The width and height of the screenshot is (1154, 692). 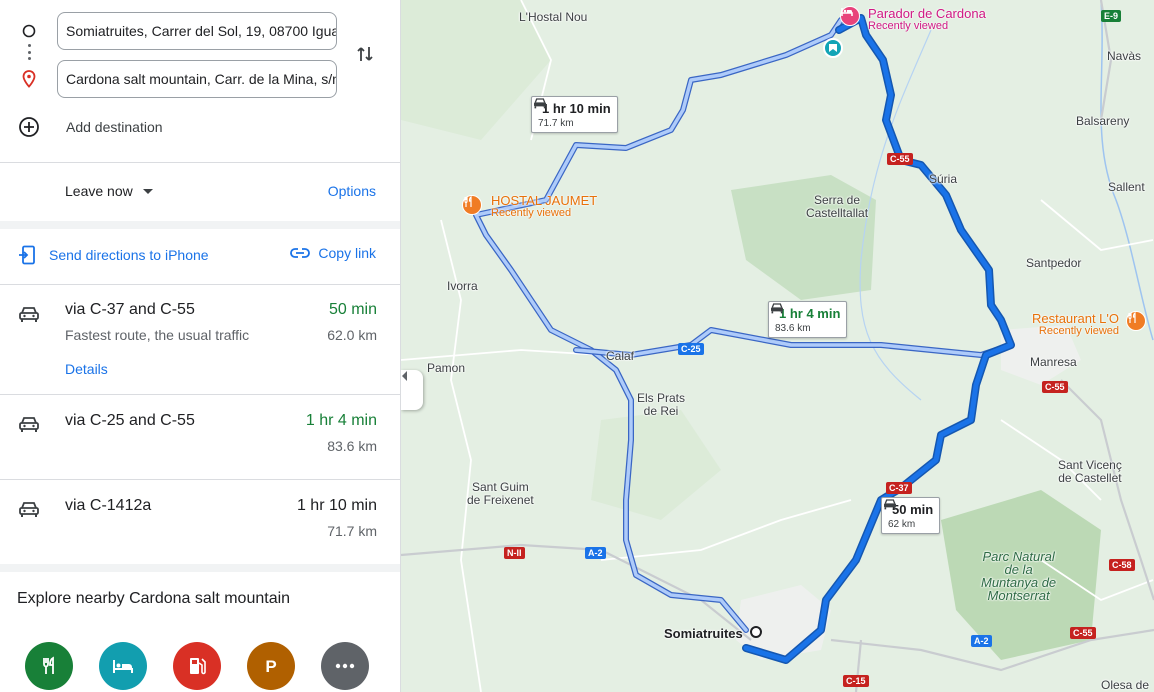 I want to click on svg-text: P, so click(x=270, y=666).